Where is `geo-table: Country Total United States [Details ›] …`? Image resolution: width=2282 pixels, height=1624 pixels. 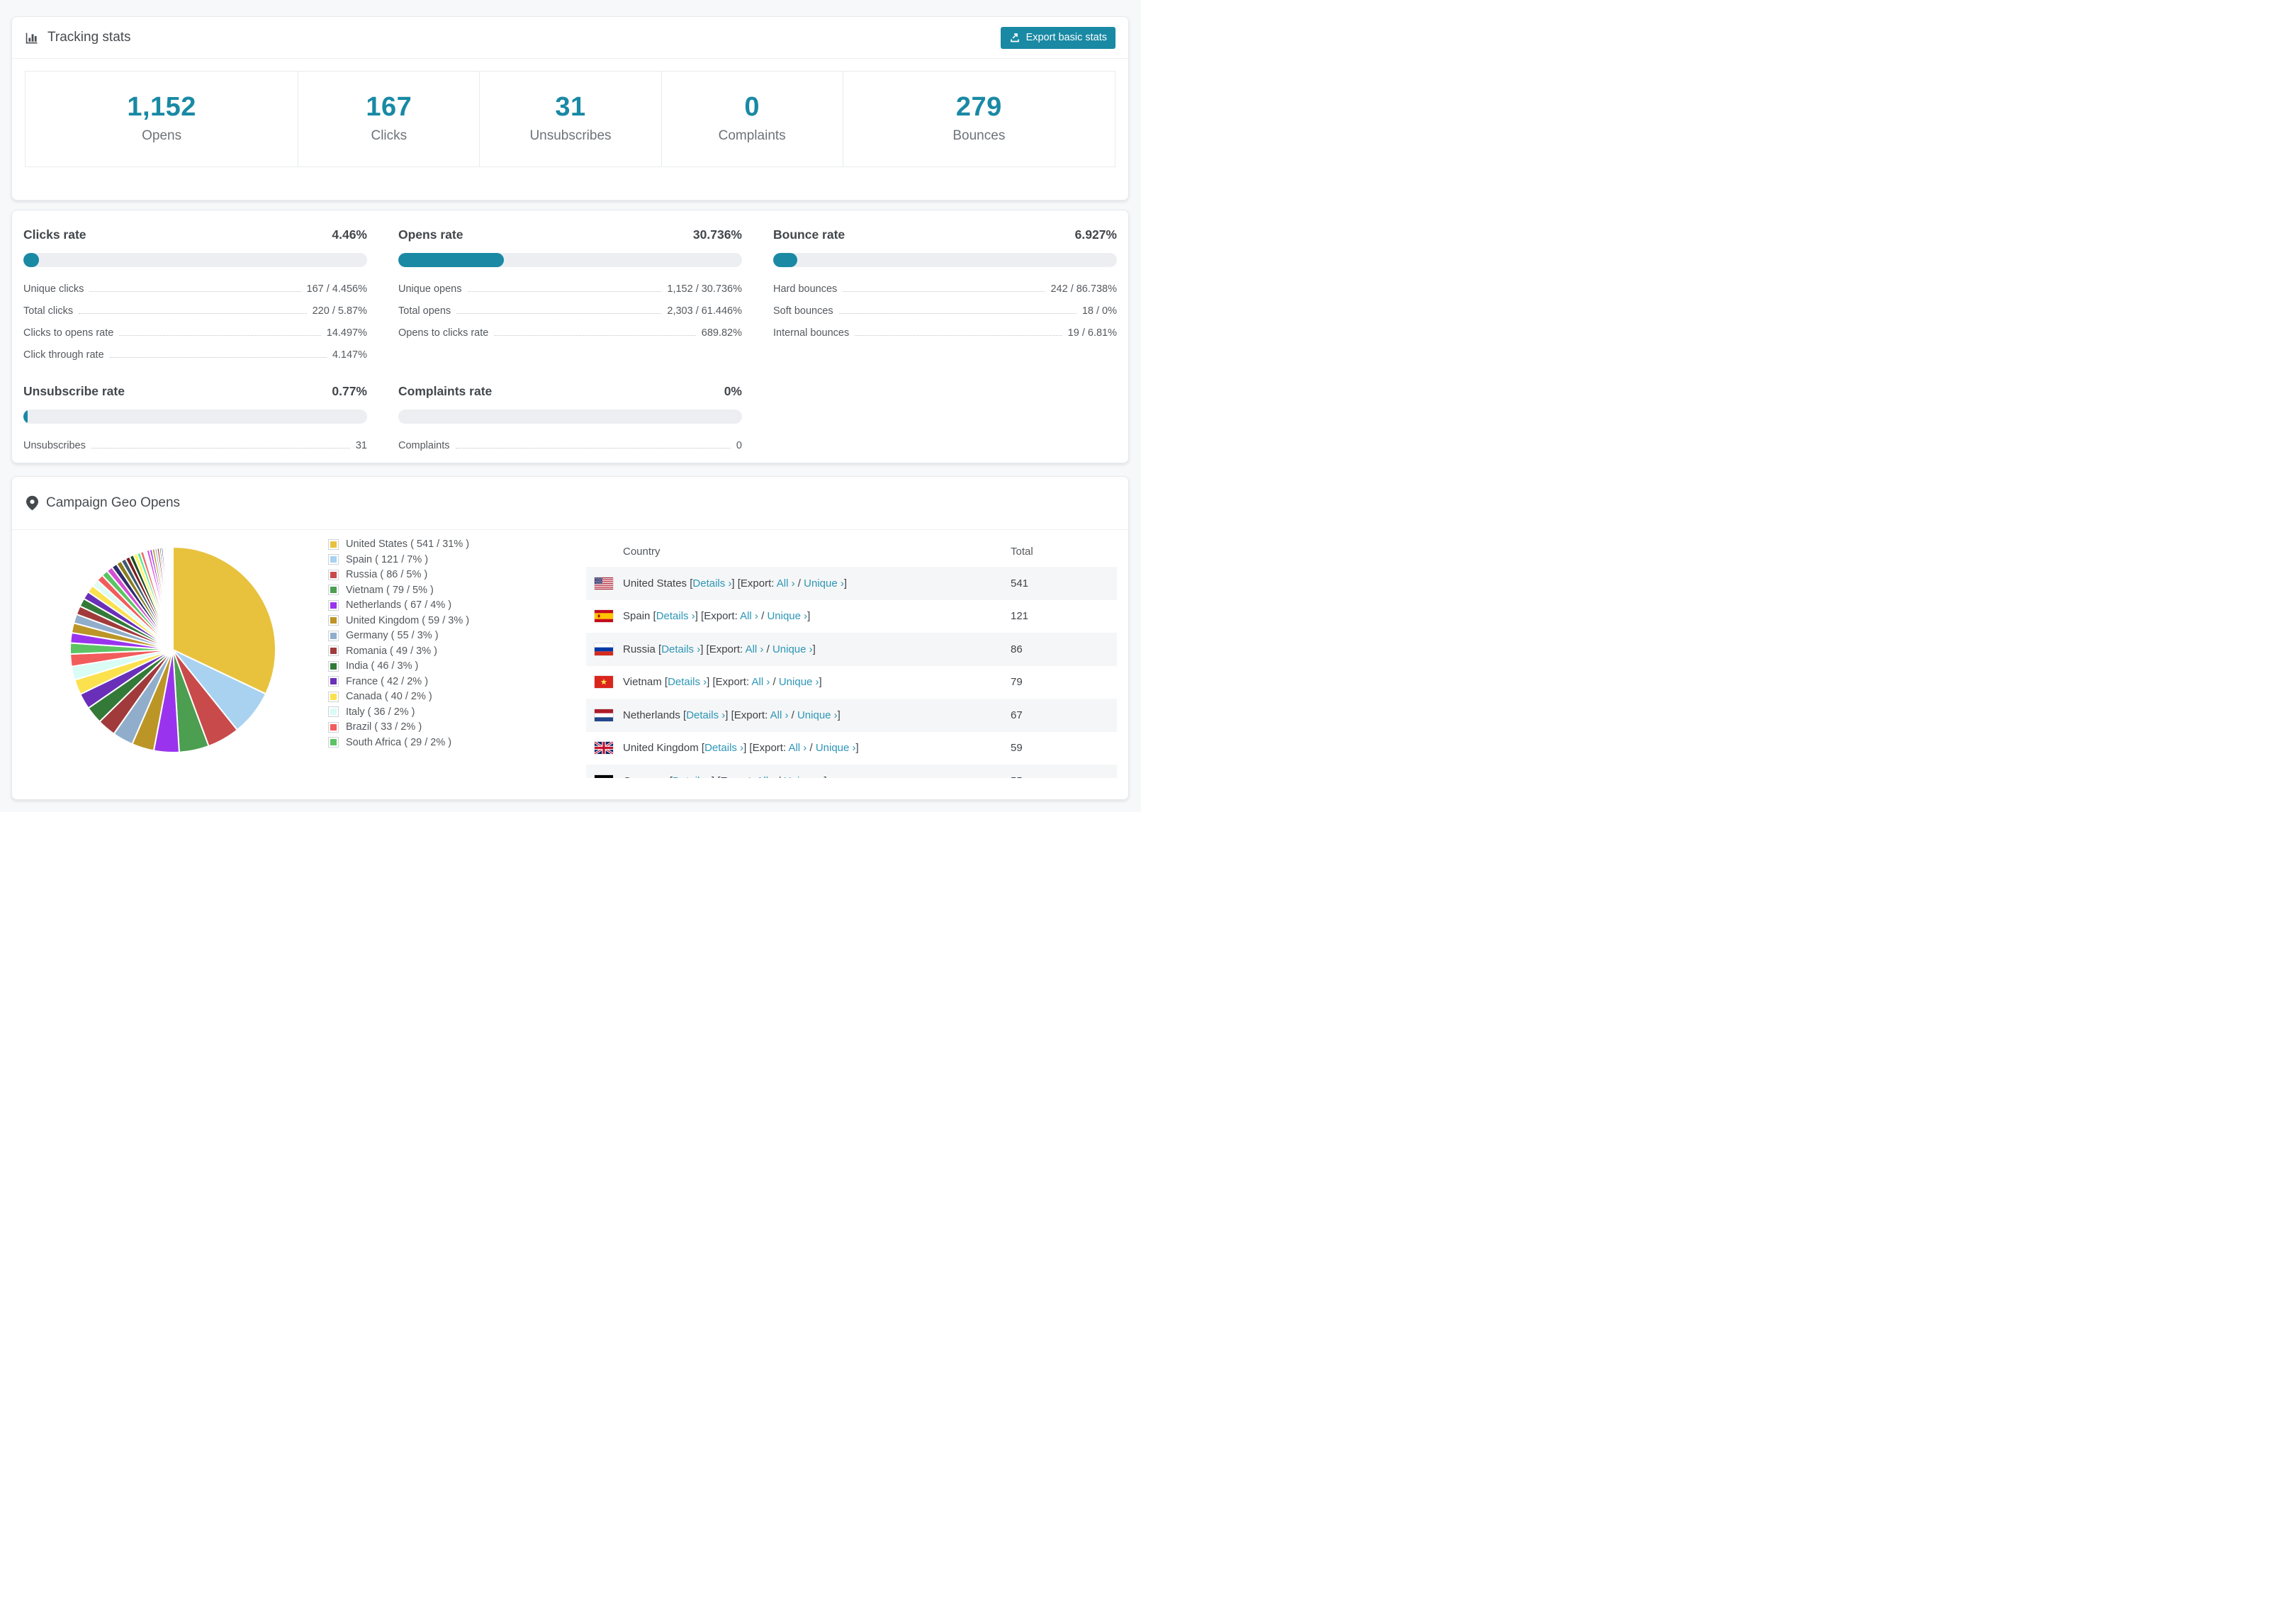
geo-table: Country Total United States [Details ›] … is located at coordinates (851, 657).